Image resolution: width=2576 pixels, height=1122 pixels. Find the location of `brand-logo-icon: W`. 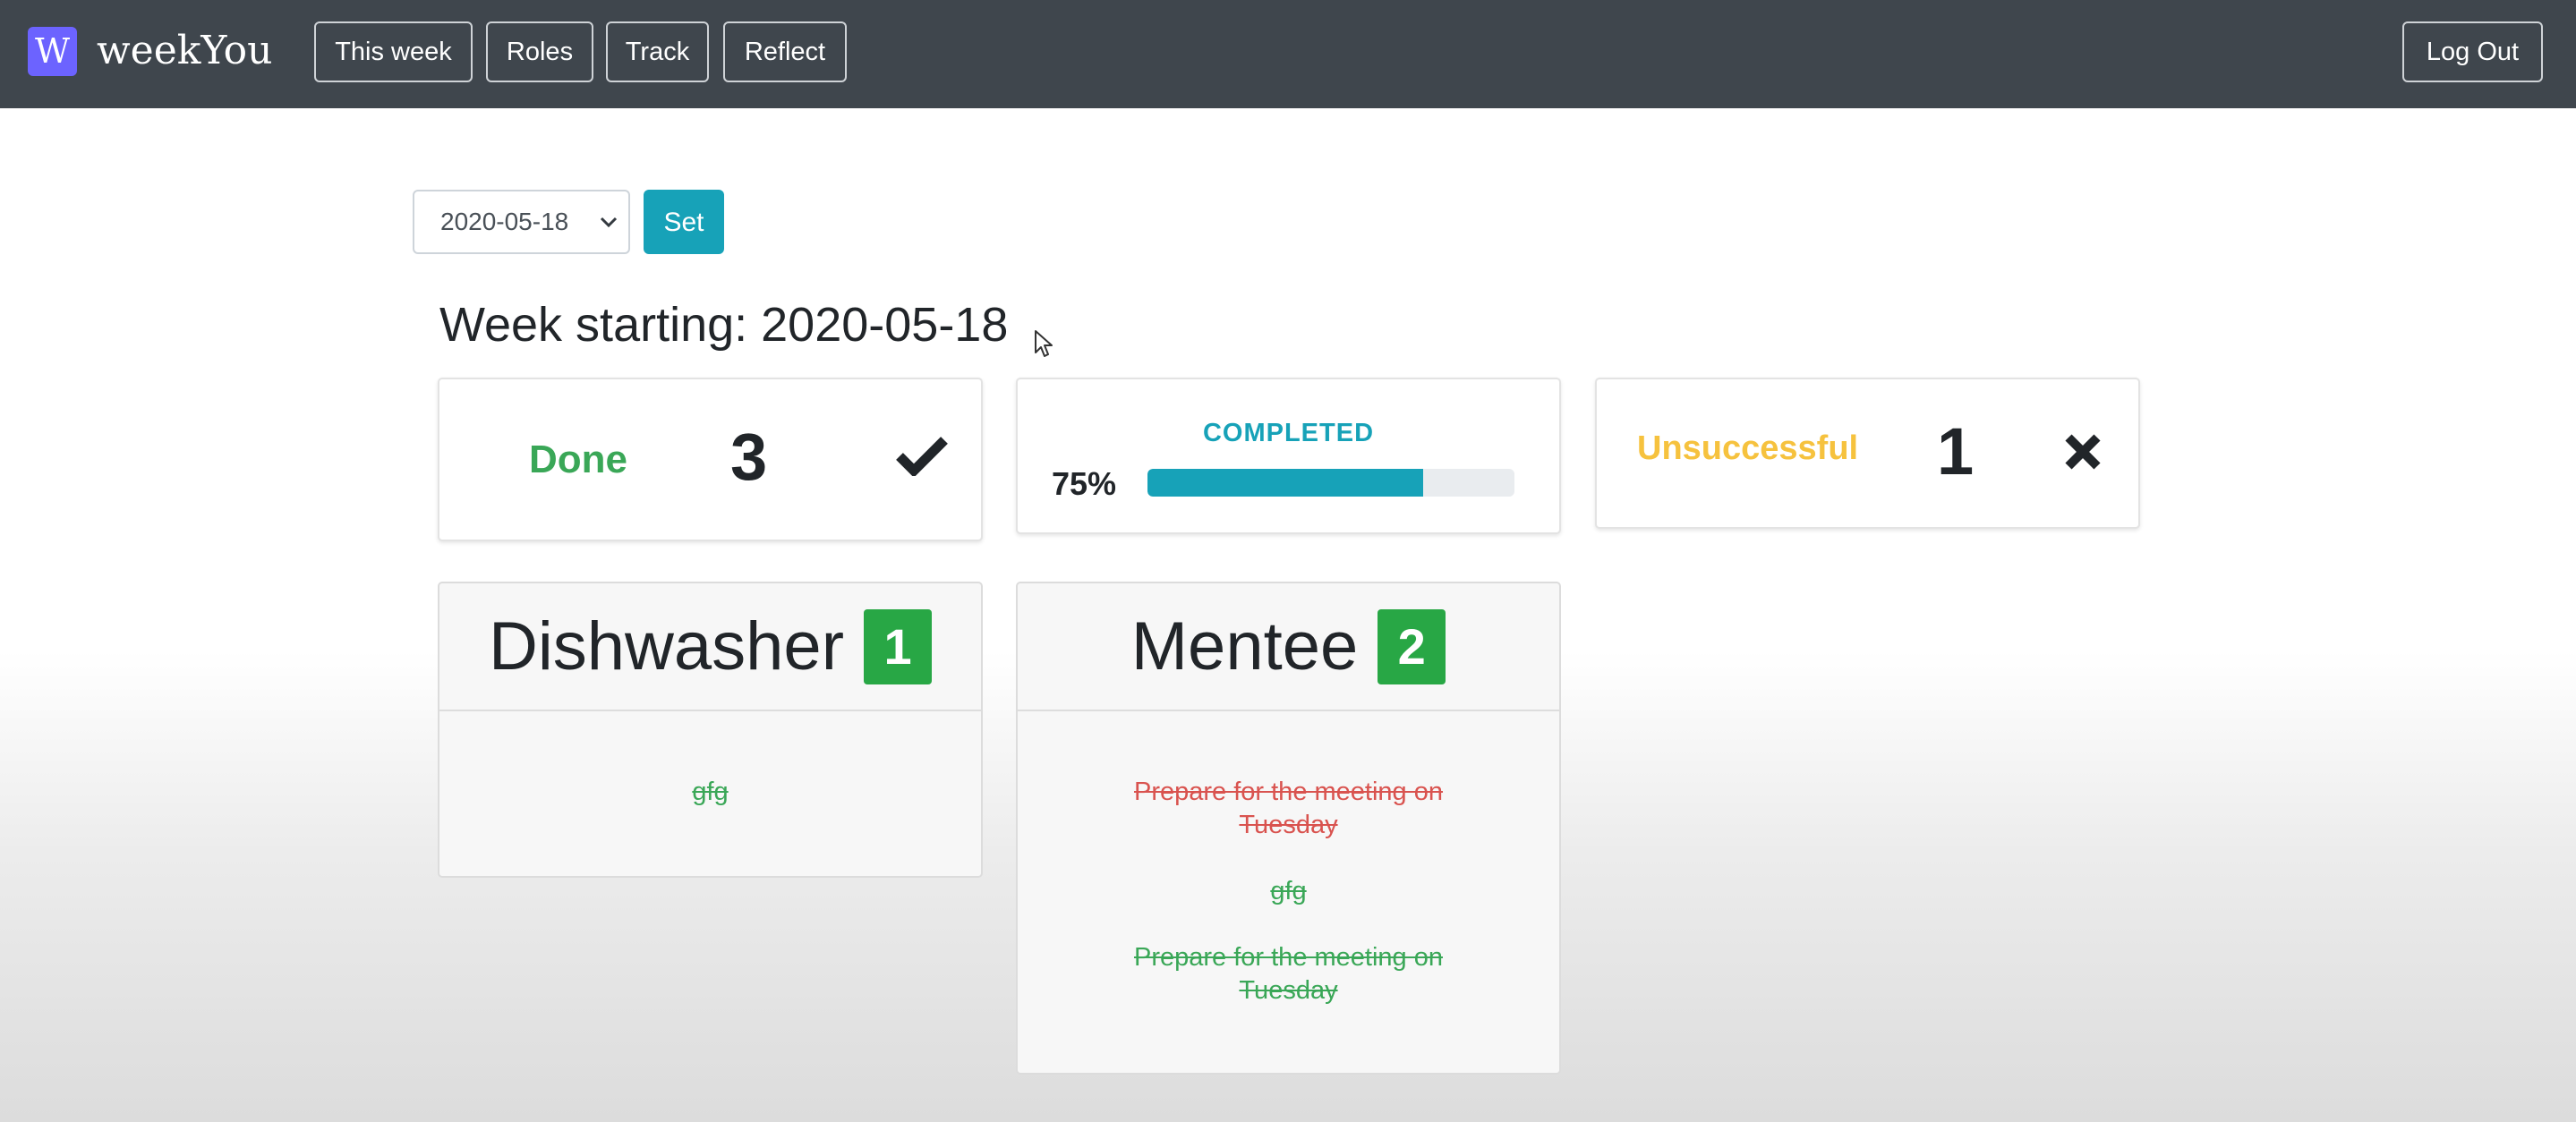

brand-logo-icon: W is located at coordinates (52, 51).